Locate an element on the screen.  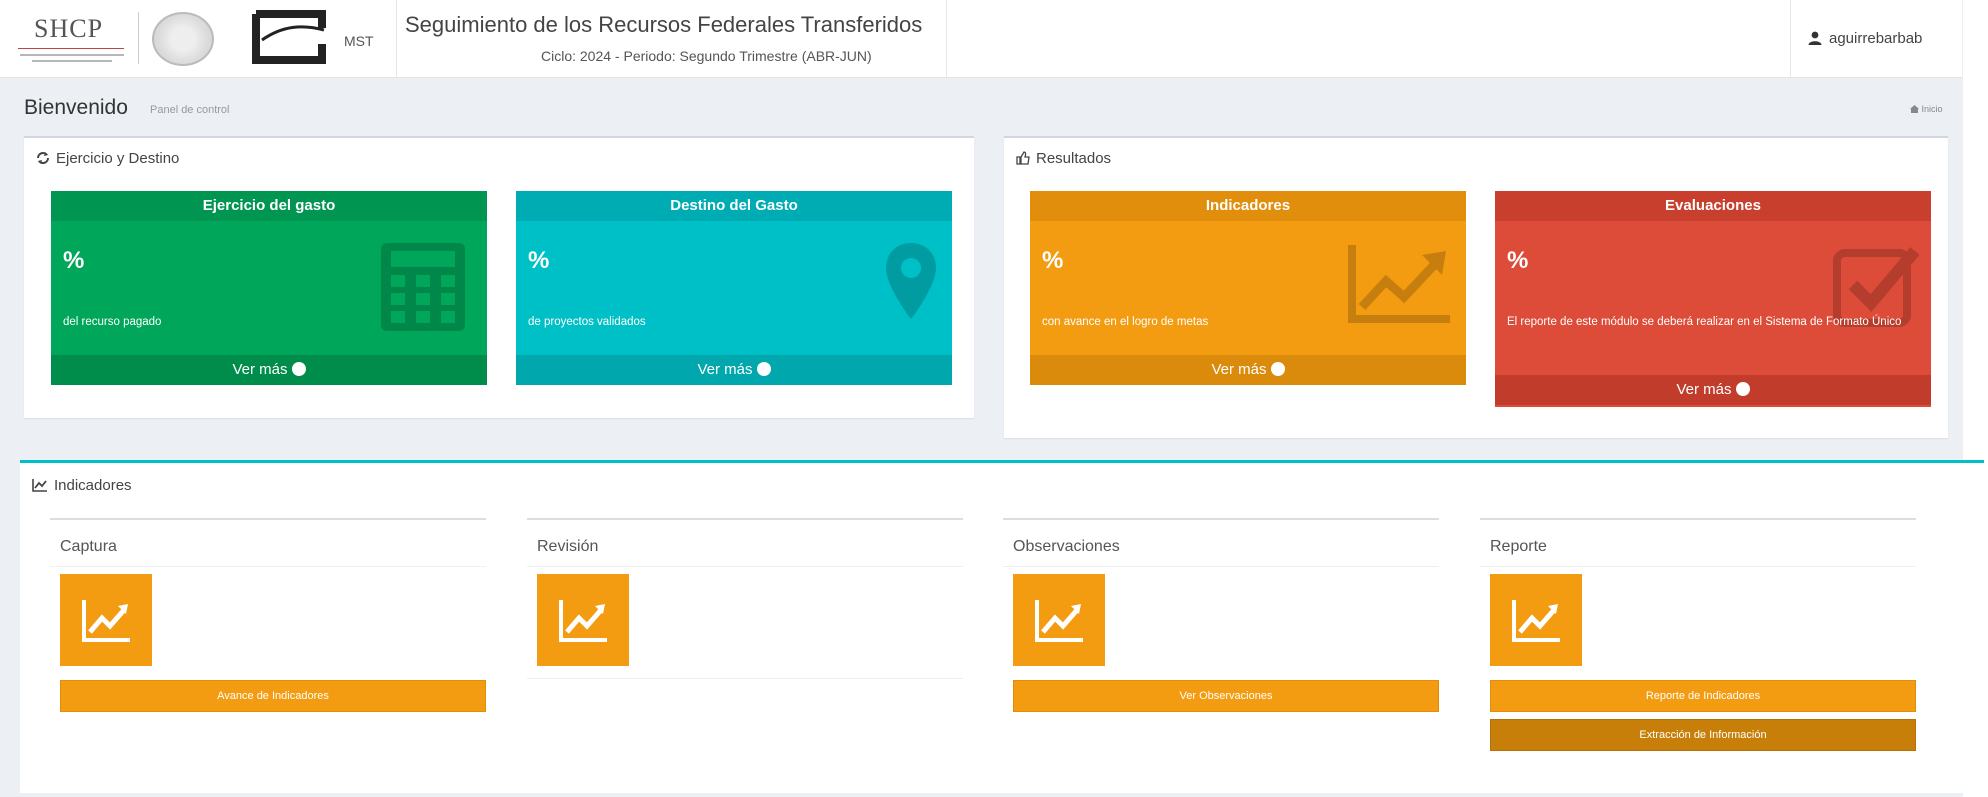
revision-column: Revisión is located at coordinates (745, 643).